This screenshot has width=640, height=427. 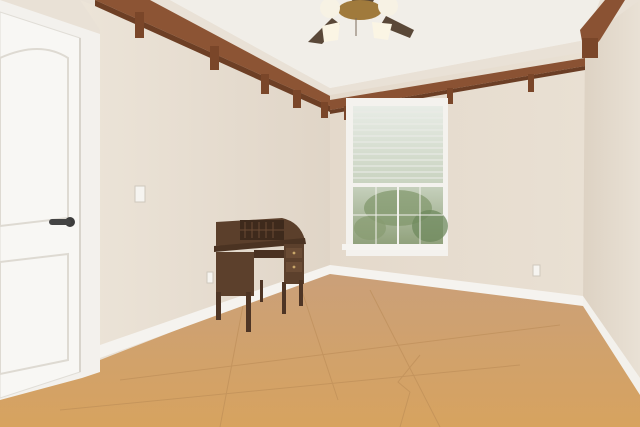 I want to click on light-switch-icon, so click(x=140, y=194).